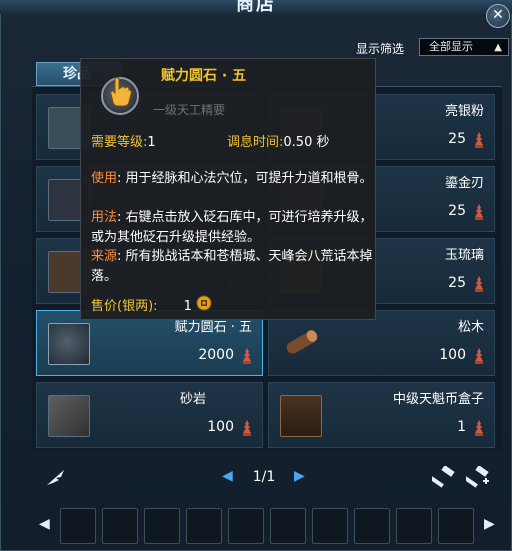  What do you see at coordinates (498, 47) in the screenshot?
I see `caret-up-icon: ▲` at bounding box center [498, 47].